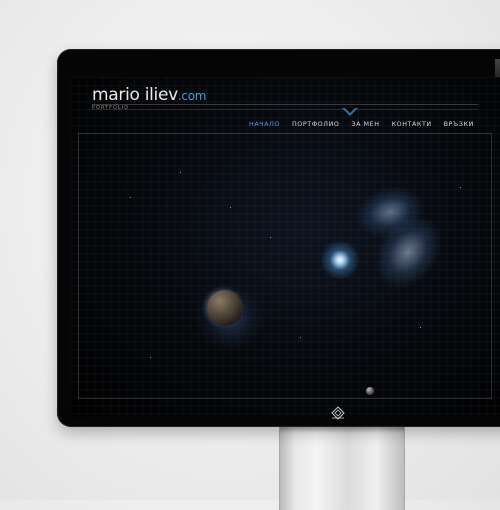  What do you see at coordinates (192, 96) in the screenshot?
I see `logo-tld: .com` at bounding box center [192, 96].